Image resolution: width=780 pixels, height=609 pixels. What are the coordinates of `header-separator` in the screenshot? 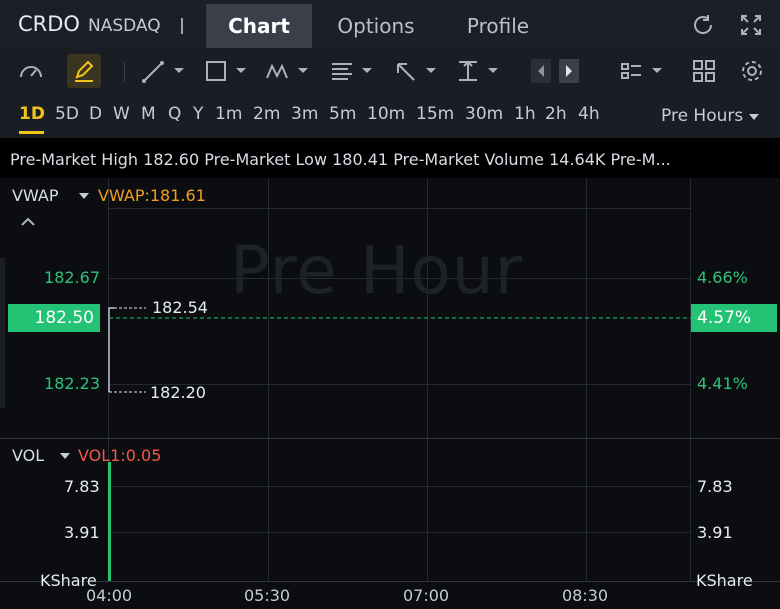 It's located at (182, 26).